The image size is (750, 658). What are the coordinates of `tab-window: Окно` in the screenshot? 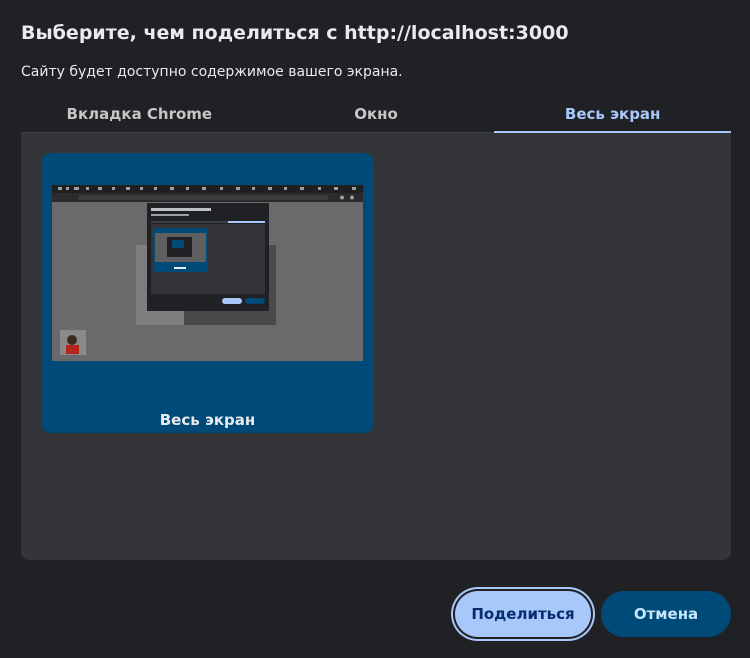 It's located at (376, 115).